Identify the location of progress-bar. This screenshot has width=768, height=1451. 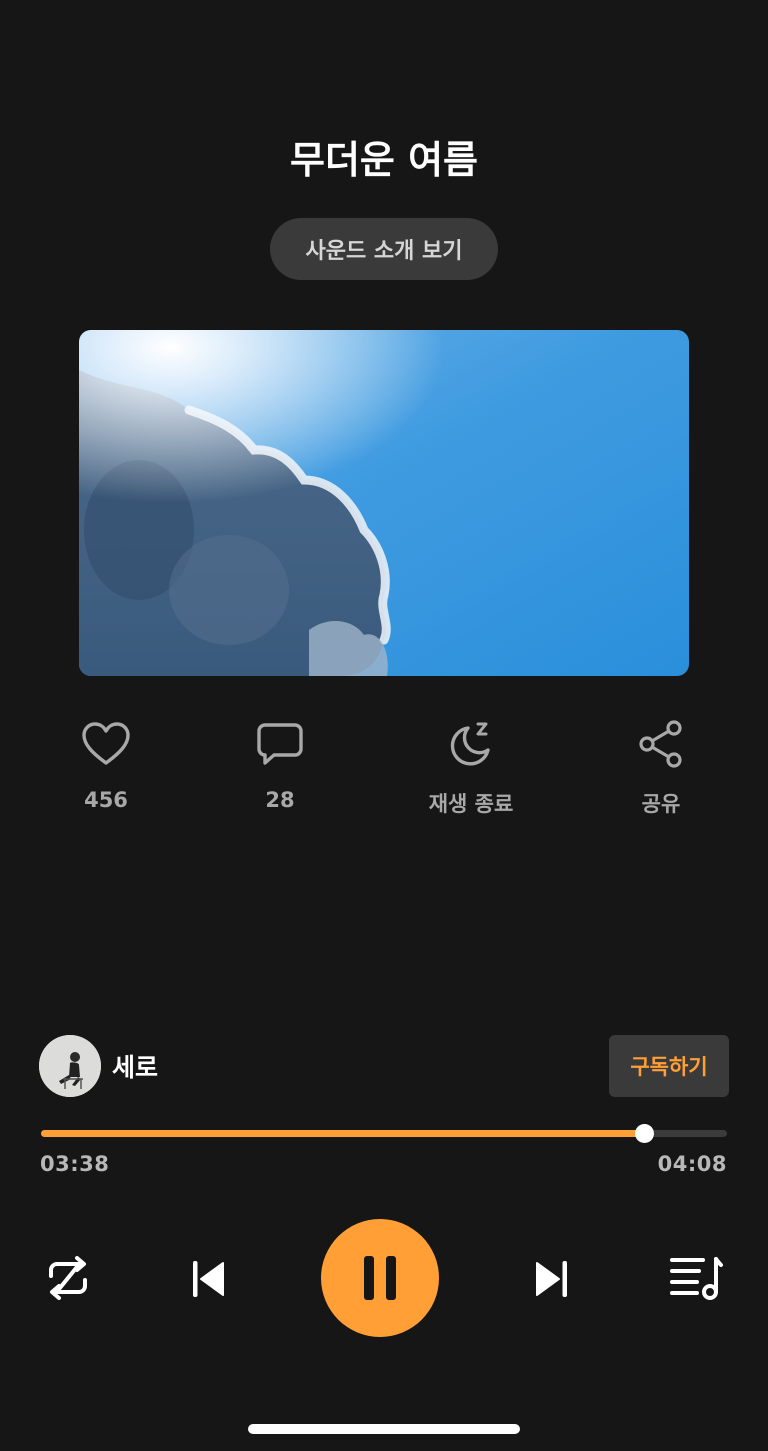
(384, 1134).